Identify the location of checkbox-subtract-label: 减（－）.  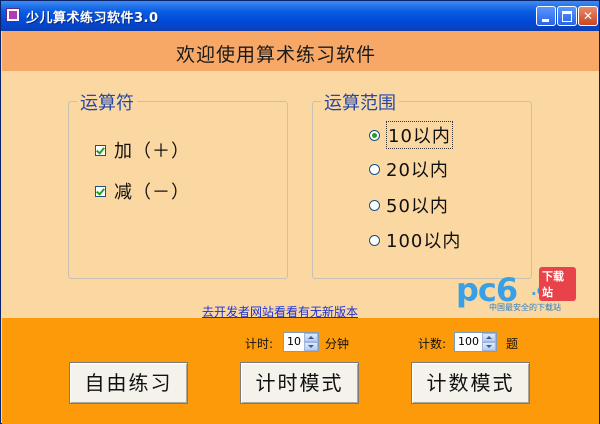
(152, 192).